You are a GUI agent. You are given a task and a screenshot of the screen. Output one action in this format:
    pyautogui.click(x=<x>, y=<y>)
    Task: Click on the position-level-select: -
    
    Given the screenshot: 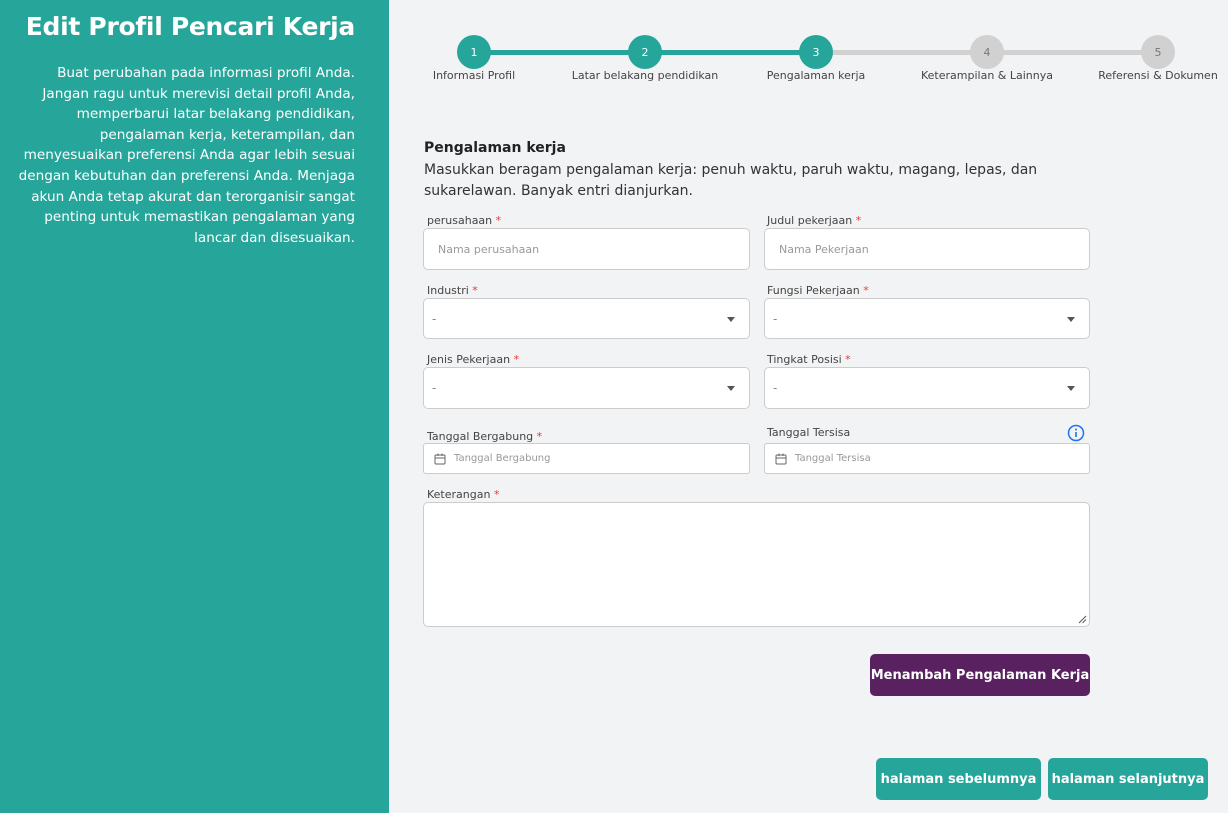 What is the action you would take?
    pyautogui.click(x=927, y=388)
    